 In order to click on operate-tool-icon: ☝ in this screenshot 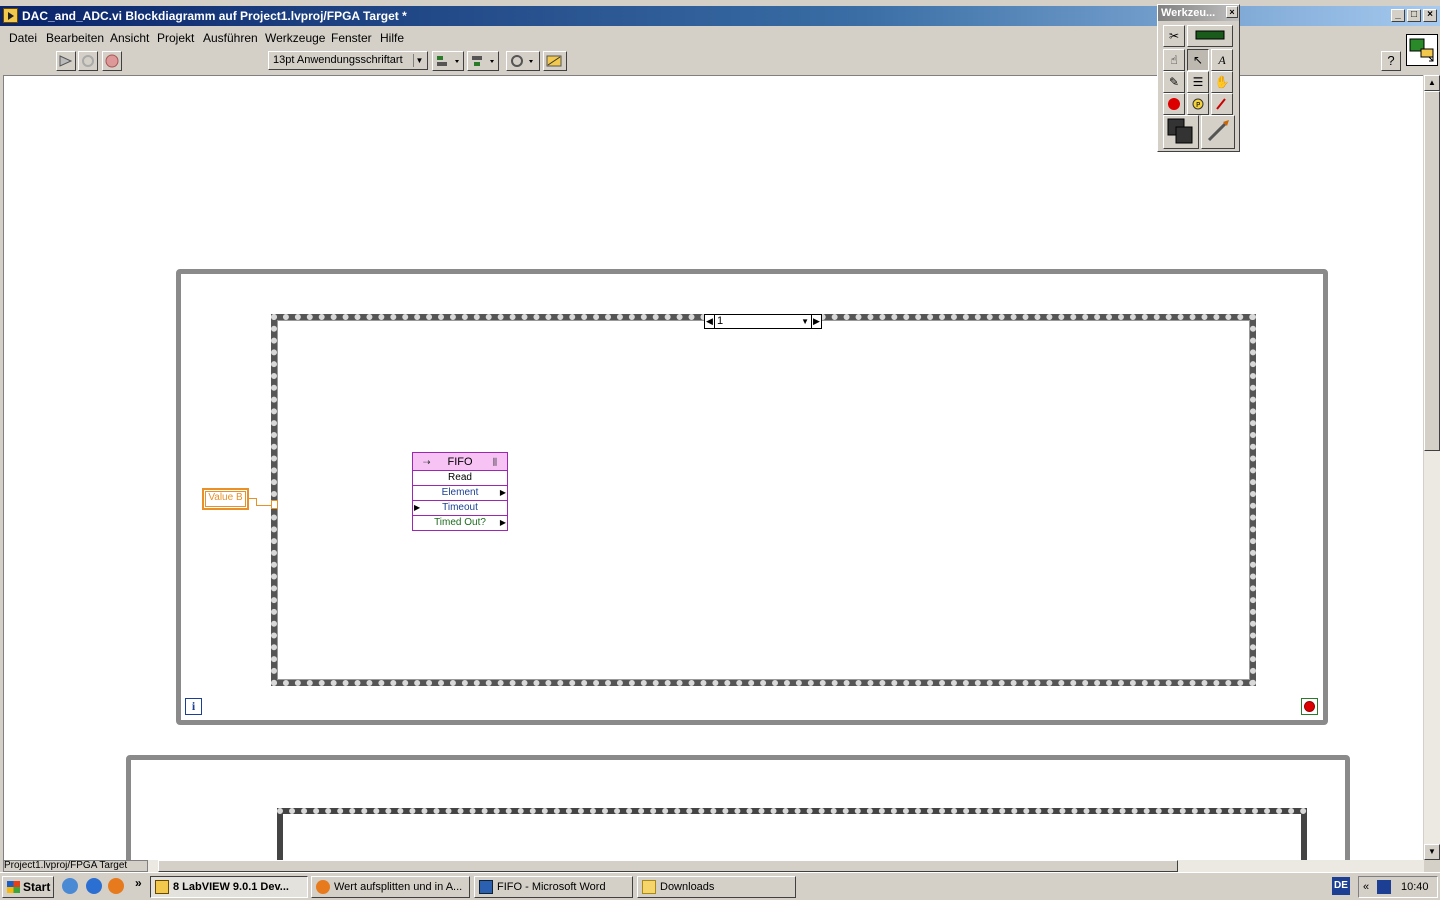, I will do `click(1174, 60)`.